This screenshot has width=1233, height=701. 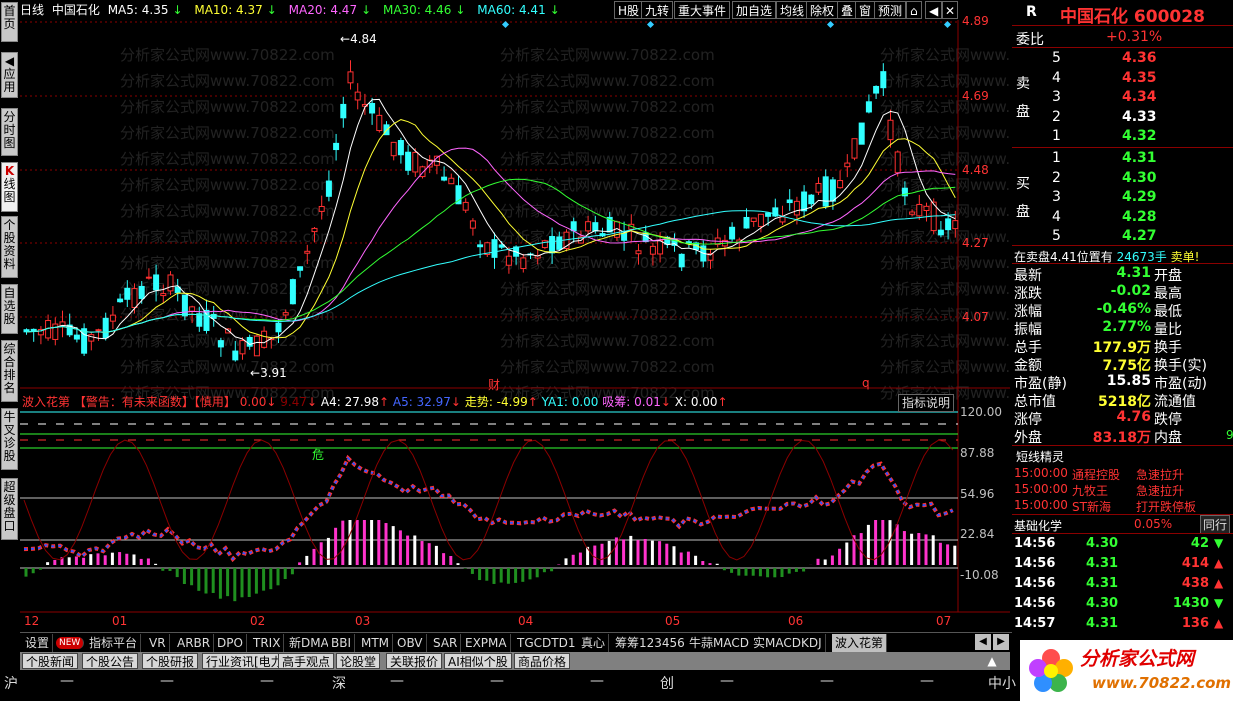 I want to click on genie-stock: 通程控股, so click(x=1096, y=474).